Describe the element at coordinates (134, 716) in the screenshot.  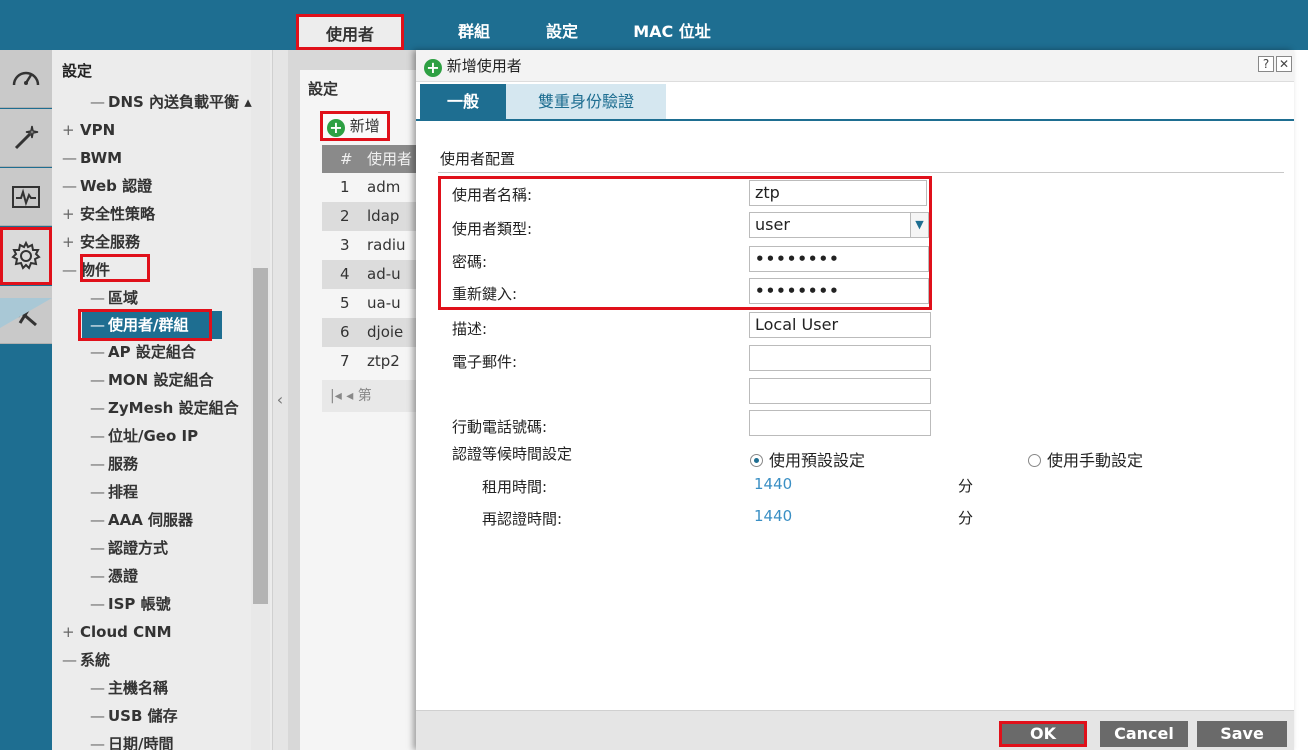
I see `sidebar-item-usb-storage: — USB 儲存` at that location.